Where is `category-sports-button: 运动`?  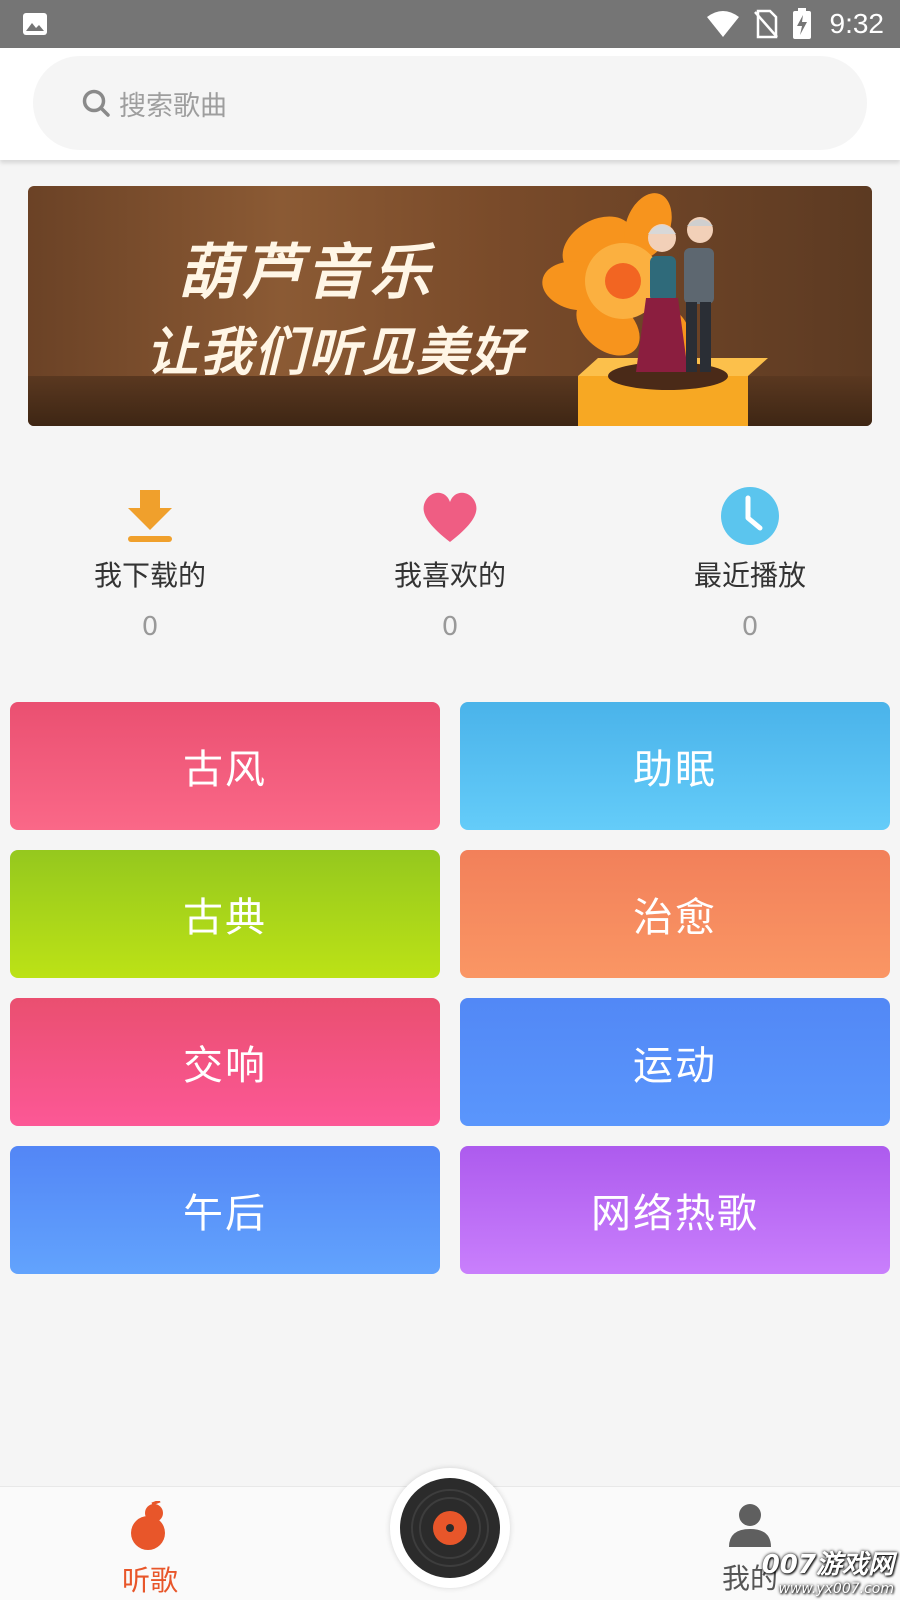
category-sports-button: 运动 is located at coordinates (675, 1062).